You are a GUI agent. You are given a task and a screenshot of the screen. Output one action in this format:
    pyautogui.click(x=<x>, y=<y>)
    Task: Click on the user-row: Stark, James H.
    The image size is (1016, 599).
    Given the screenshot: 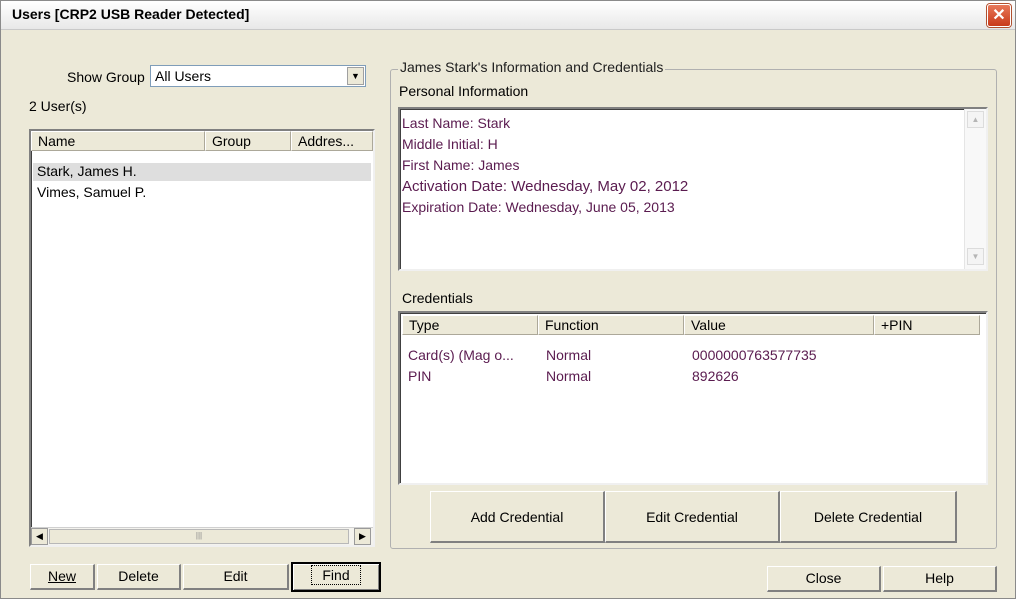 What is the action you would take?
    pyautogui.click(x=202, y=172)
    